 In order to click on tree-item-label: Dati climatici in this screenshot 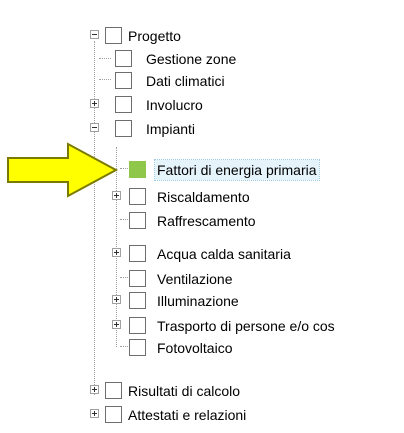, I will do `click(185, 81)`.